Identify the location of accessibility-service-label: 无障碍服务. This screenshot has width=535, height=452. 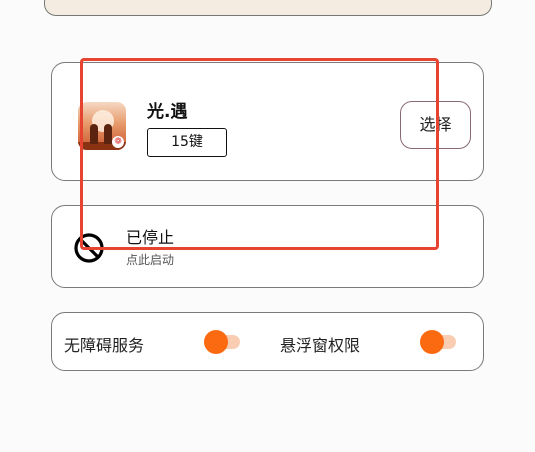
(104, 345).